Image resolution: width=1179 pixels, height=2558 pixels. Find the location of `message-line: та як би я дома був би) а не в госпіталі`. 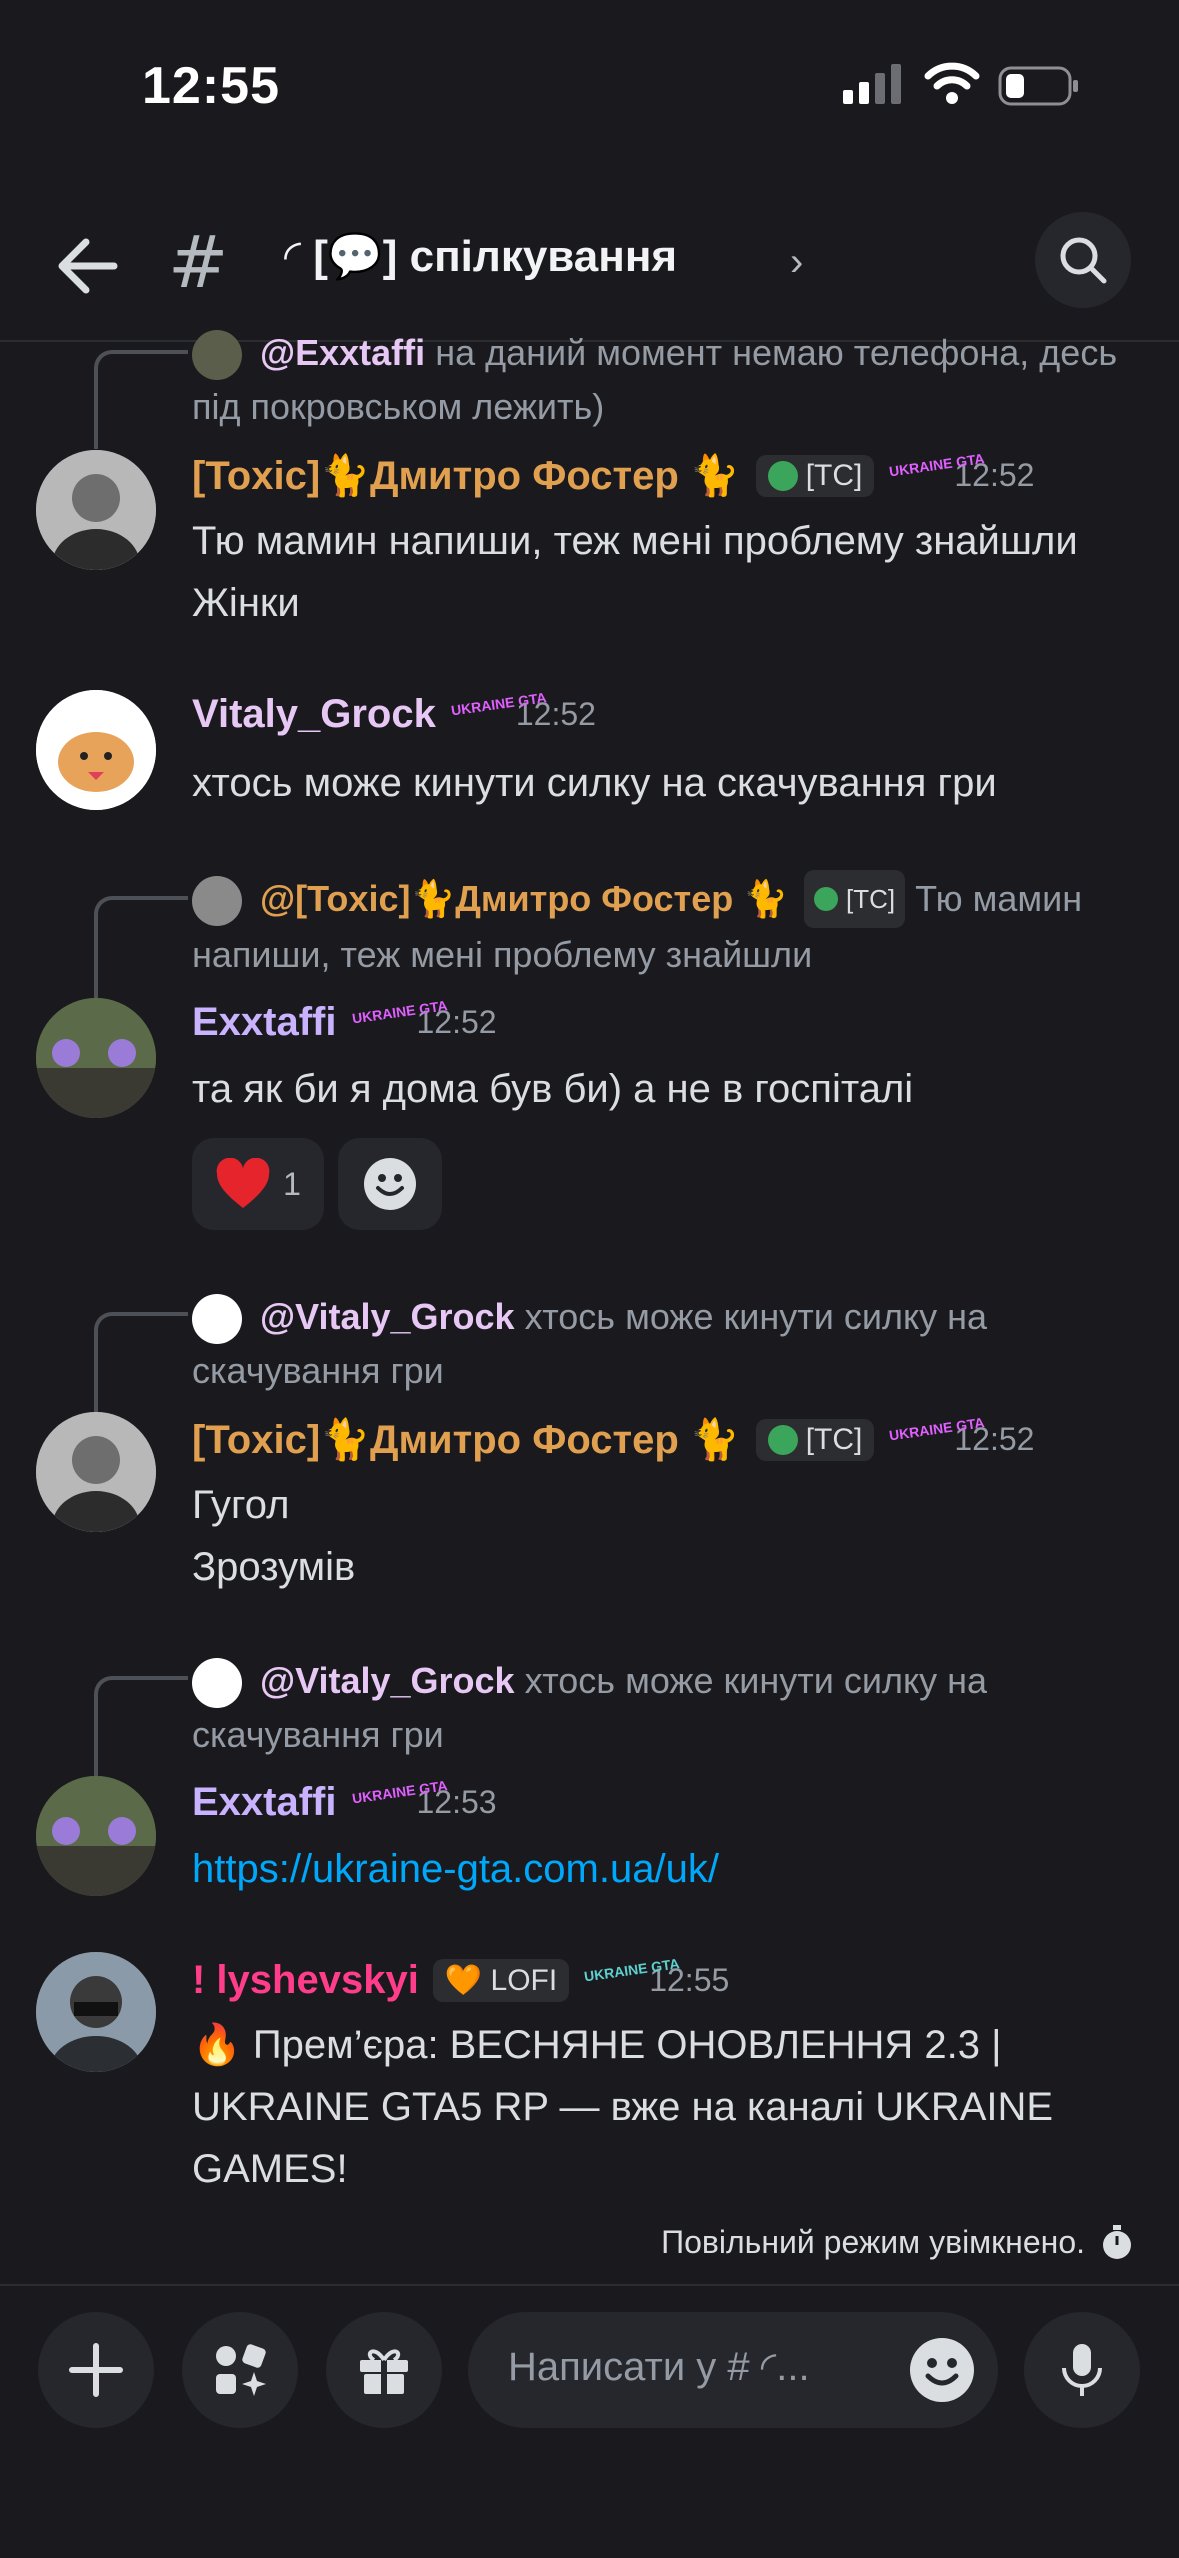

message-line: та як би я дома був би) а не в госпіталі is located at coordinates (553, 1089).